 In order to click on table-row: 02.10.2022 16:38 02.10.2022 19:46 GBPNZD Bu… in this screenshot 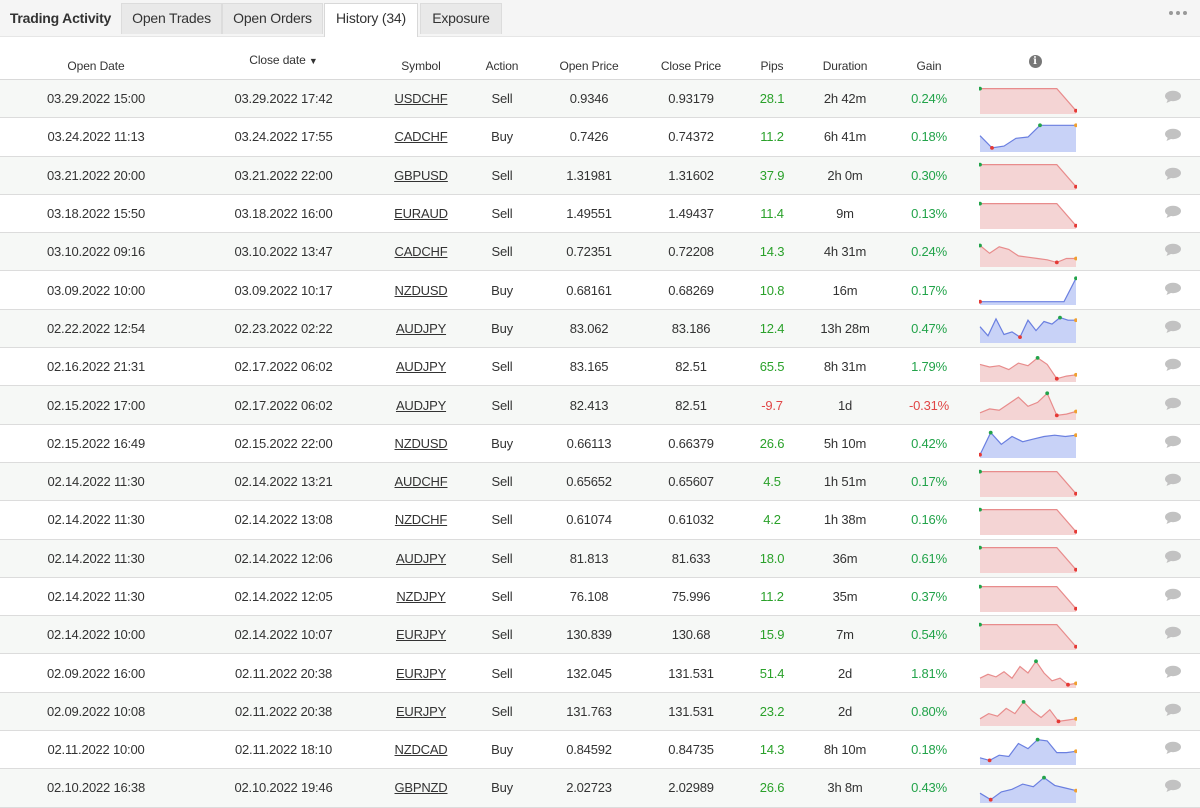, I will do `click(600, 788)`.